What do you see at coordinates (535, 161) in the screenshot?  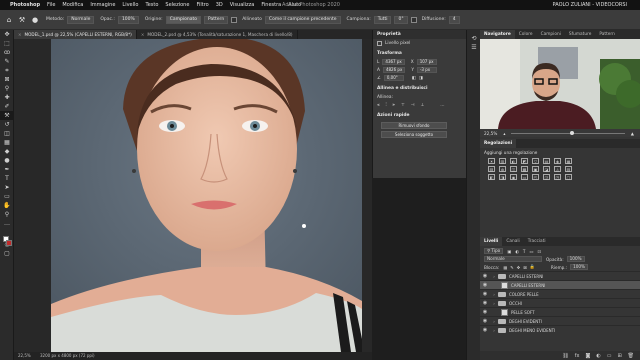 I see `adjustment-icon: ▽` at bounding box center [535, 161].